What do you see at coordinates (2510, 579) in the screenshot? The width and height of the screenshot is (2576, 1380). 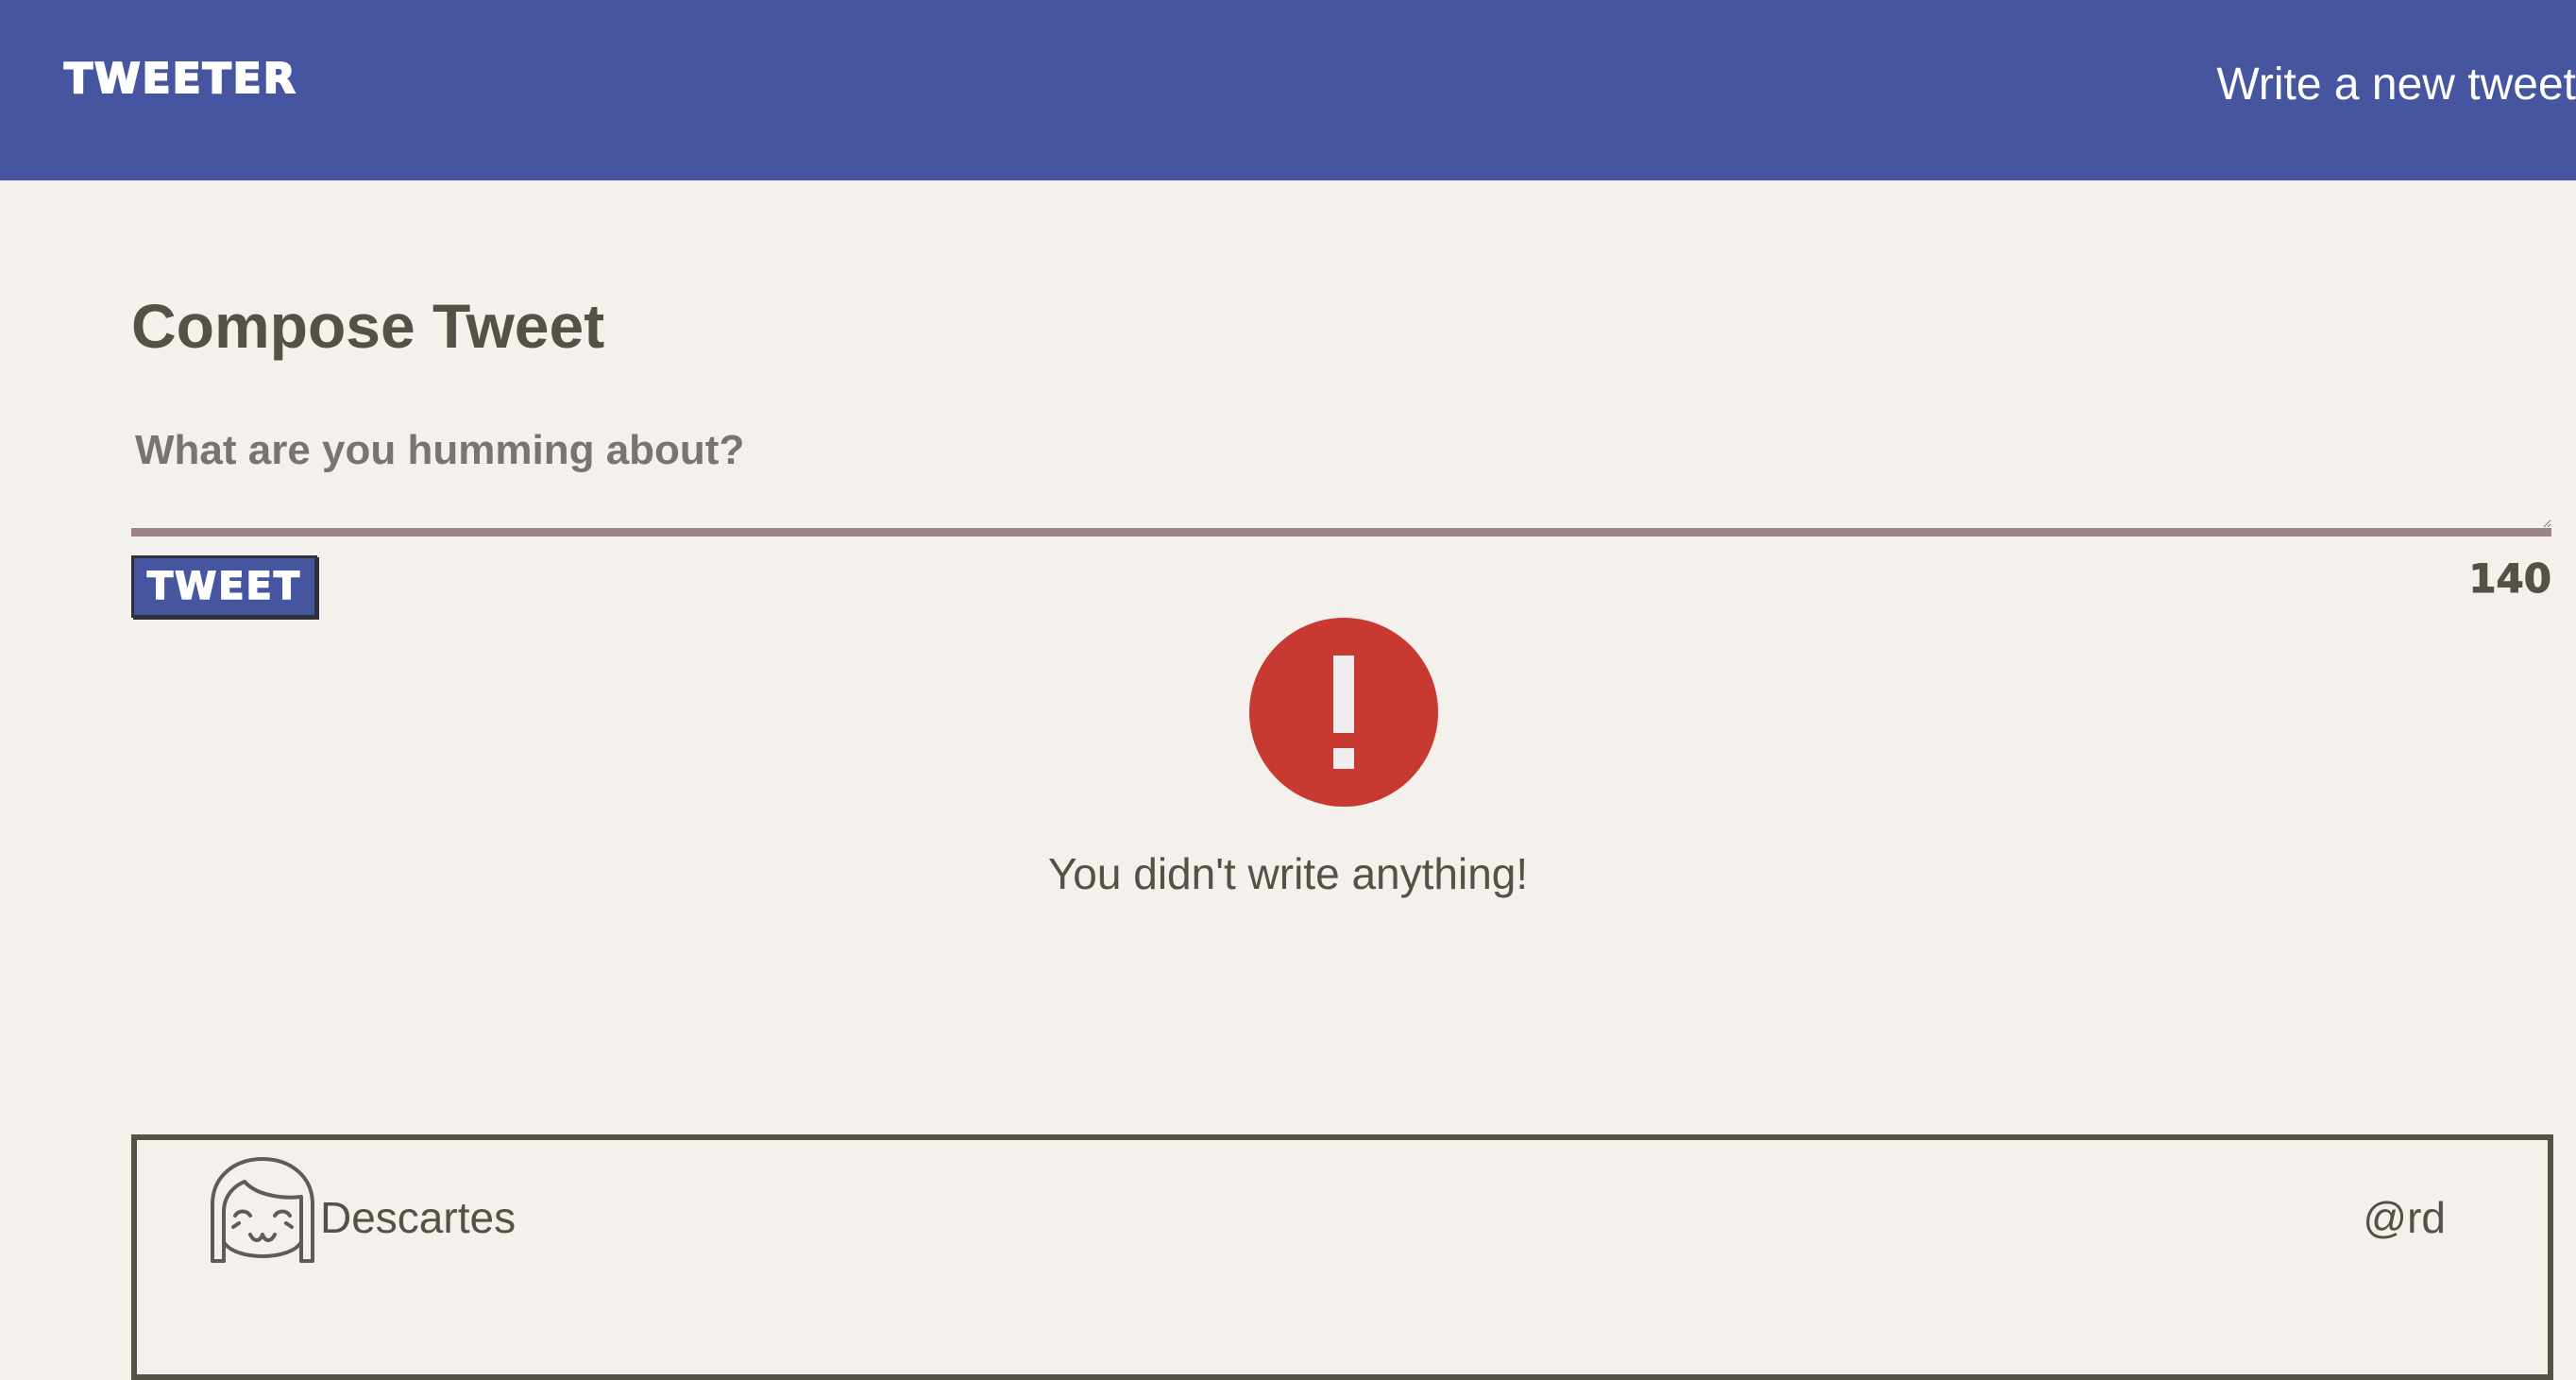 I see `char-counter: 140` at bounding box center [2510, 579].